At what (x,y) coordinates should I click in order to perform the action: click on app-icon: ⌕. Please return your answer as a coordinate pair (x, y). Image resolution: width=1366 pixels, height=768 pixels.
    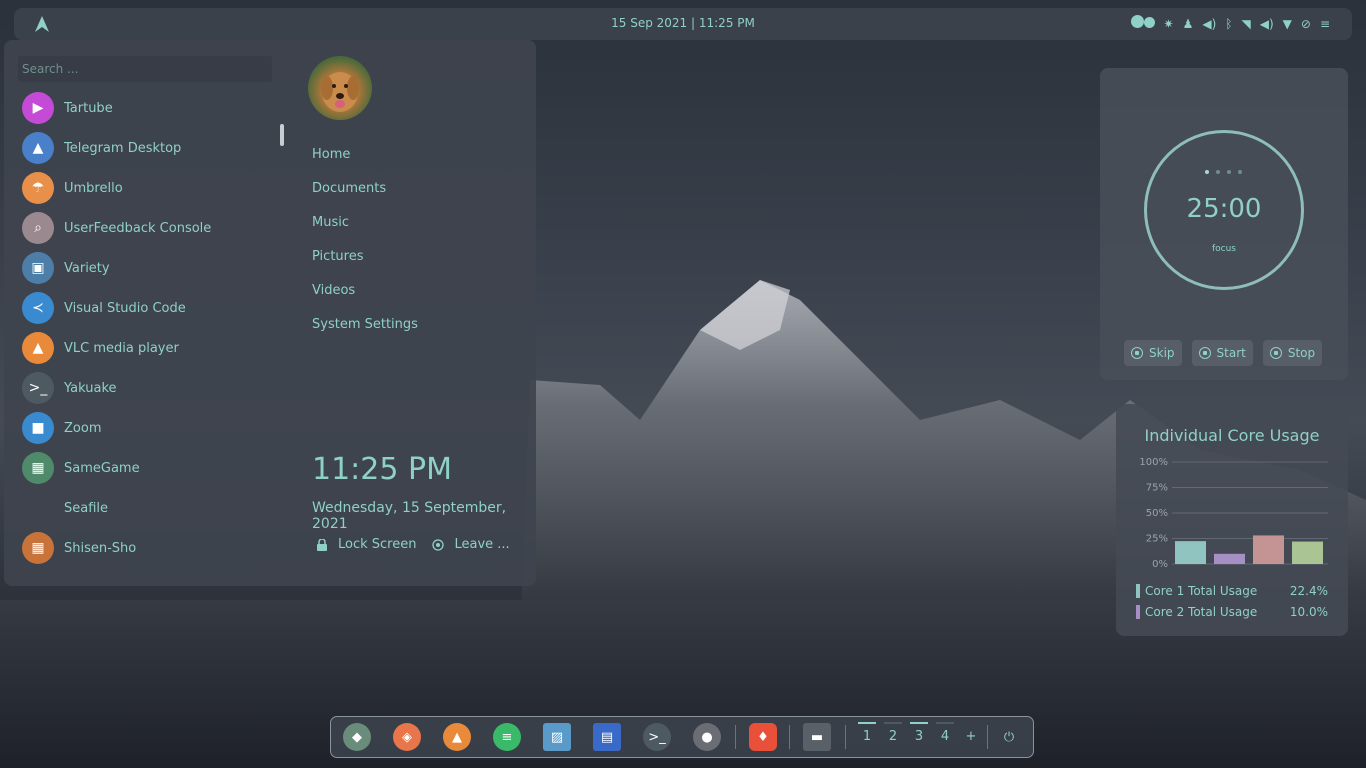
    Looking at the image, I should click on (38, 228).